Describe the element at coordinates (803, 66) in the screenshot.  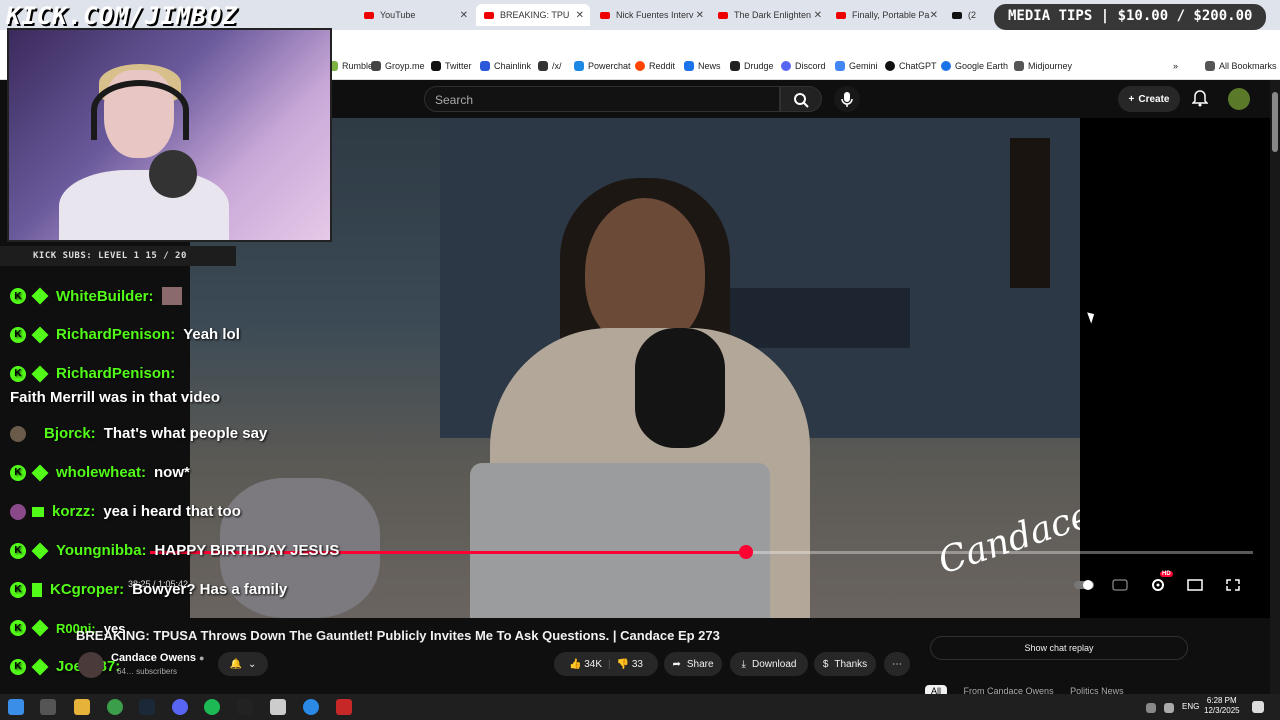
I see `bookmark-discord: Discord` at that location.